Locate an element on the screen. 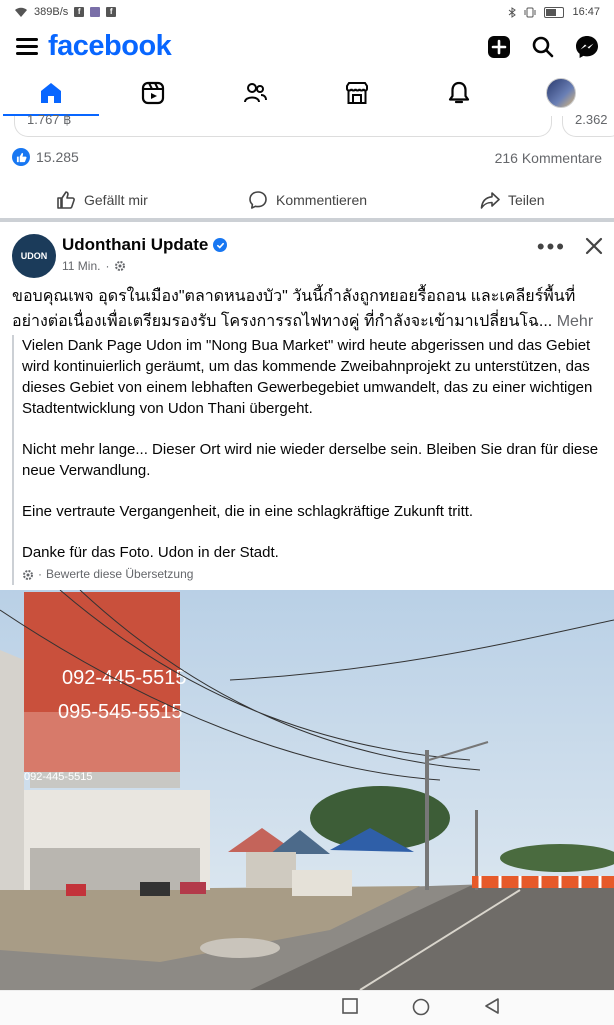 This screenshot has width=614, height=1025. post-meta: 11 Min. · is located at coordinates (94, 266).